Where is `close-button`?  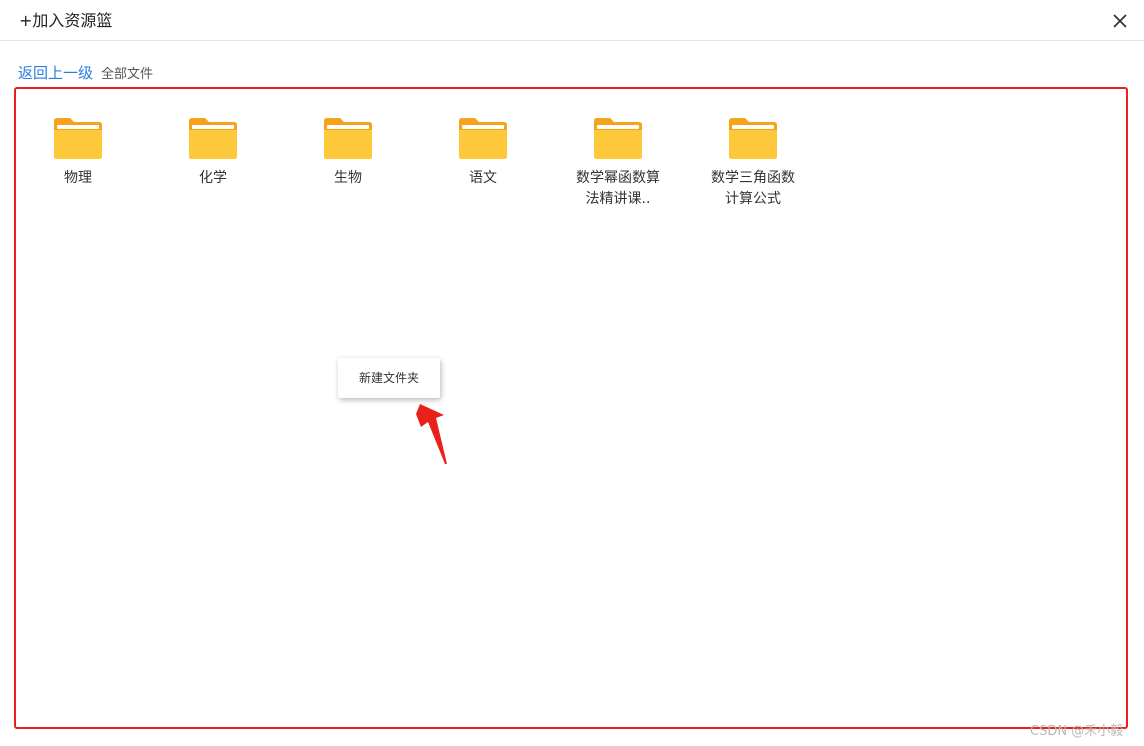 close-button is located at coordinates (1120, 21).